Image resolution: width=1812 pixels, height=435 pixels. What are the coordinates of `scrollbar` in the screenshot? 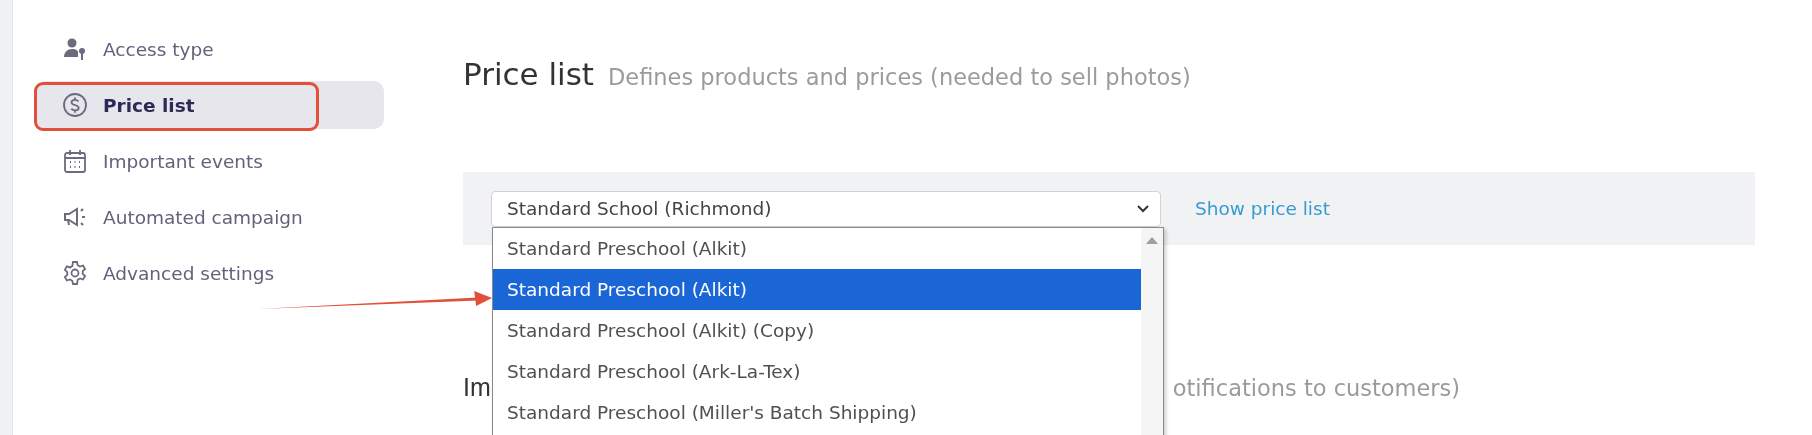 It's located at (1152, 331).